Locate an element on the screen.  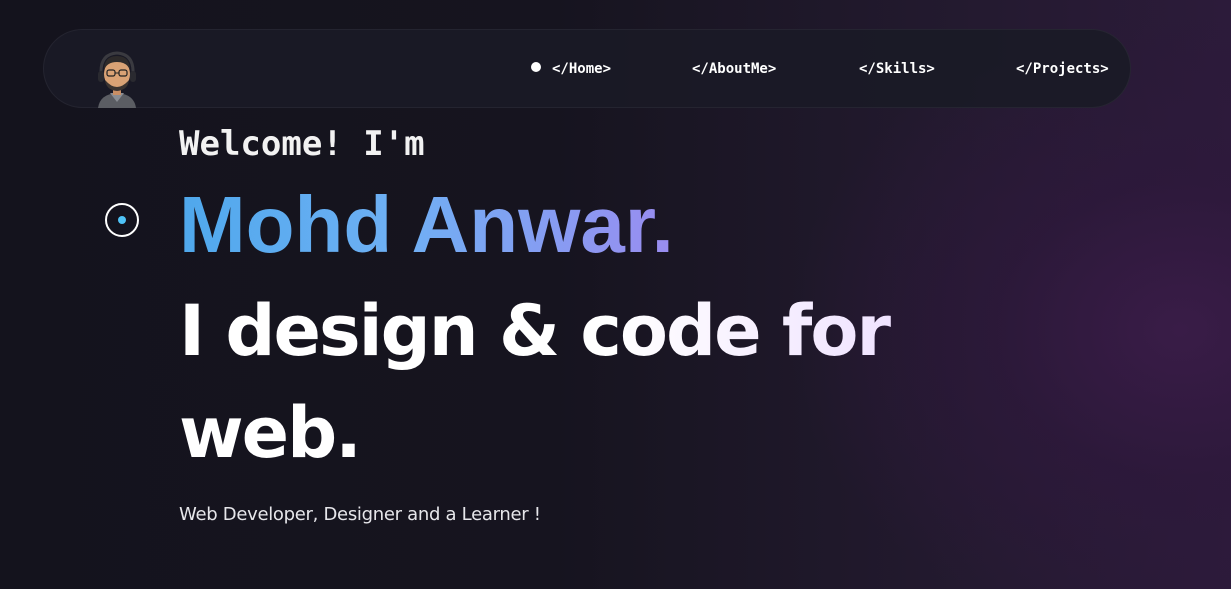
nav-link-projects-label: </Projects> is located at coordinates (1062, 69).